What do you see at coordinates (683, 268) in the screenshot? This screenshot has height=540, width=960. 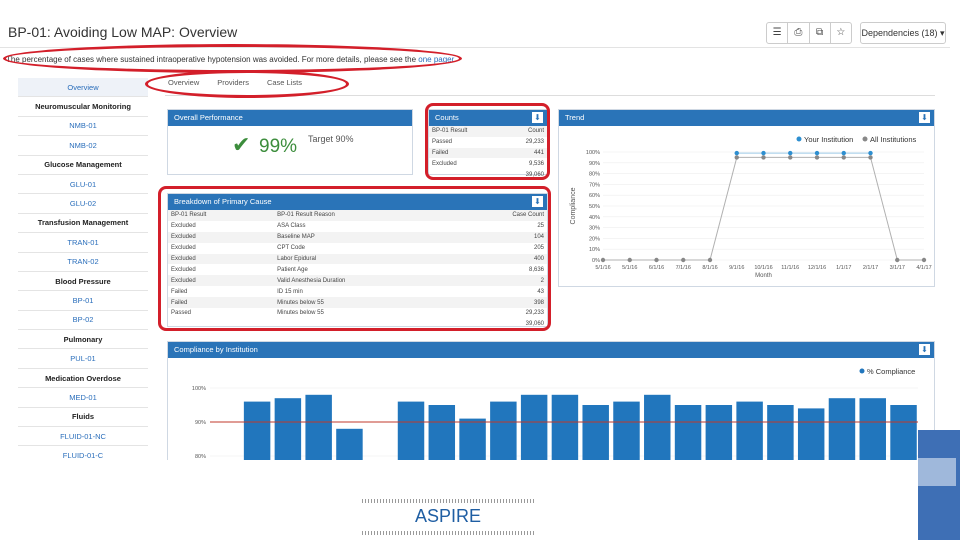 I see `trend-x-tick: 7/1/16` at bounding box center [683, 268].